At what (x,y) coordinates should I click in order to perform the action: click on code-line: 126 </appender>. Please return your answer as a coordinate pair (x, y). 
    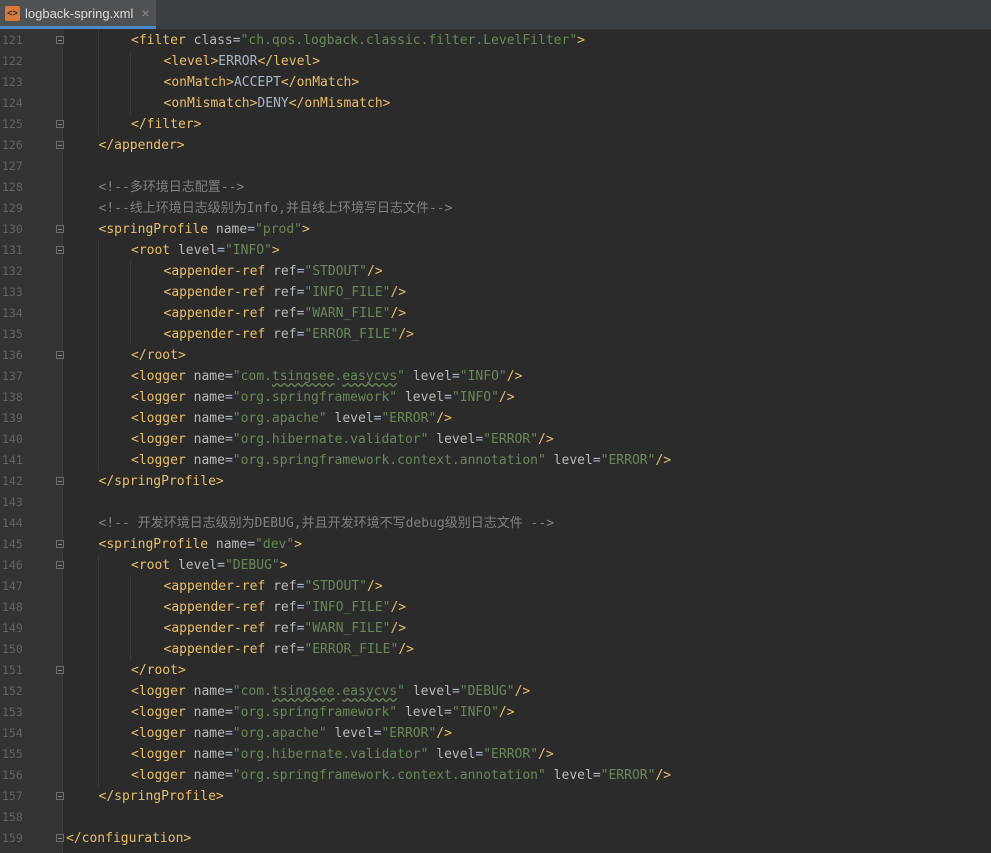
    Looking at the image, I should click on (495, 145).